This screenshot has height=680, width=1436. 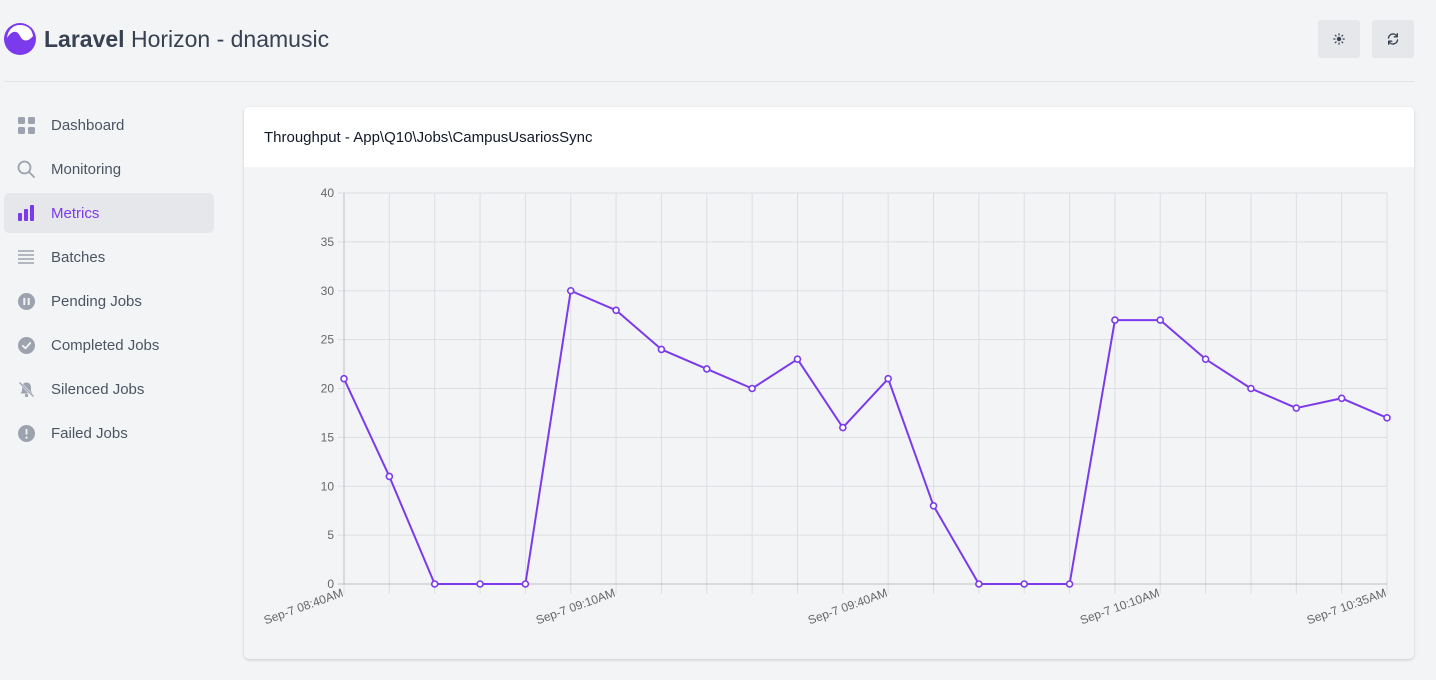 I want to click on sidebar-item-completed-jobs: Completed Jobs, so click(x=109, y=345).